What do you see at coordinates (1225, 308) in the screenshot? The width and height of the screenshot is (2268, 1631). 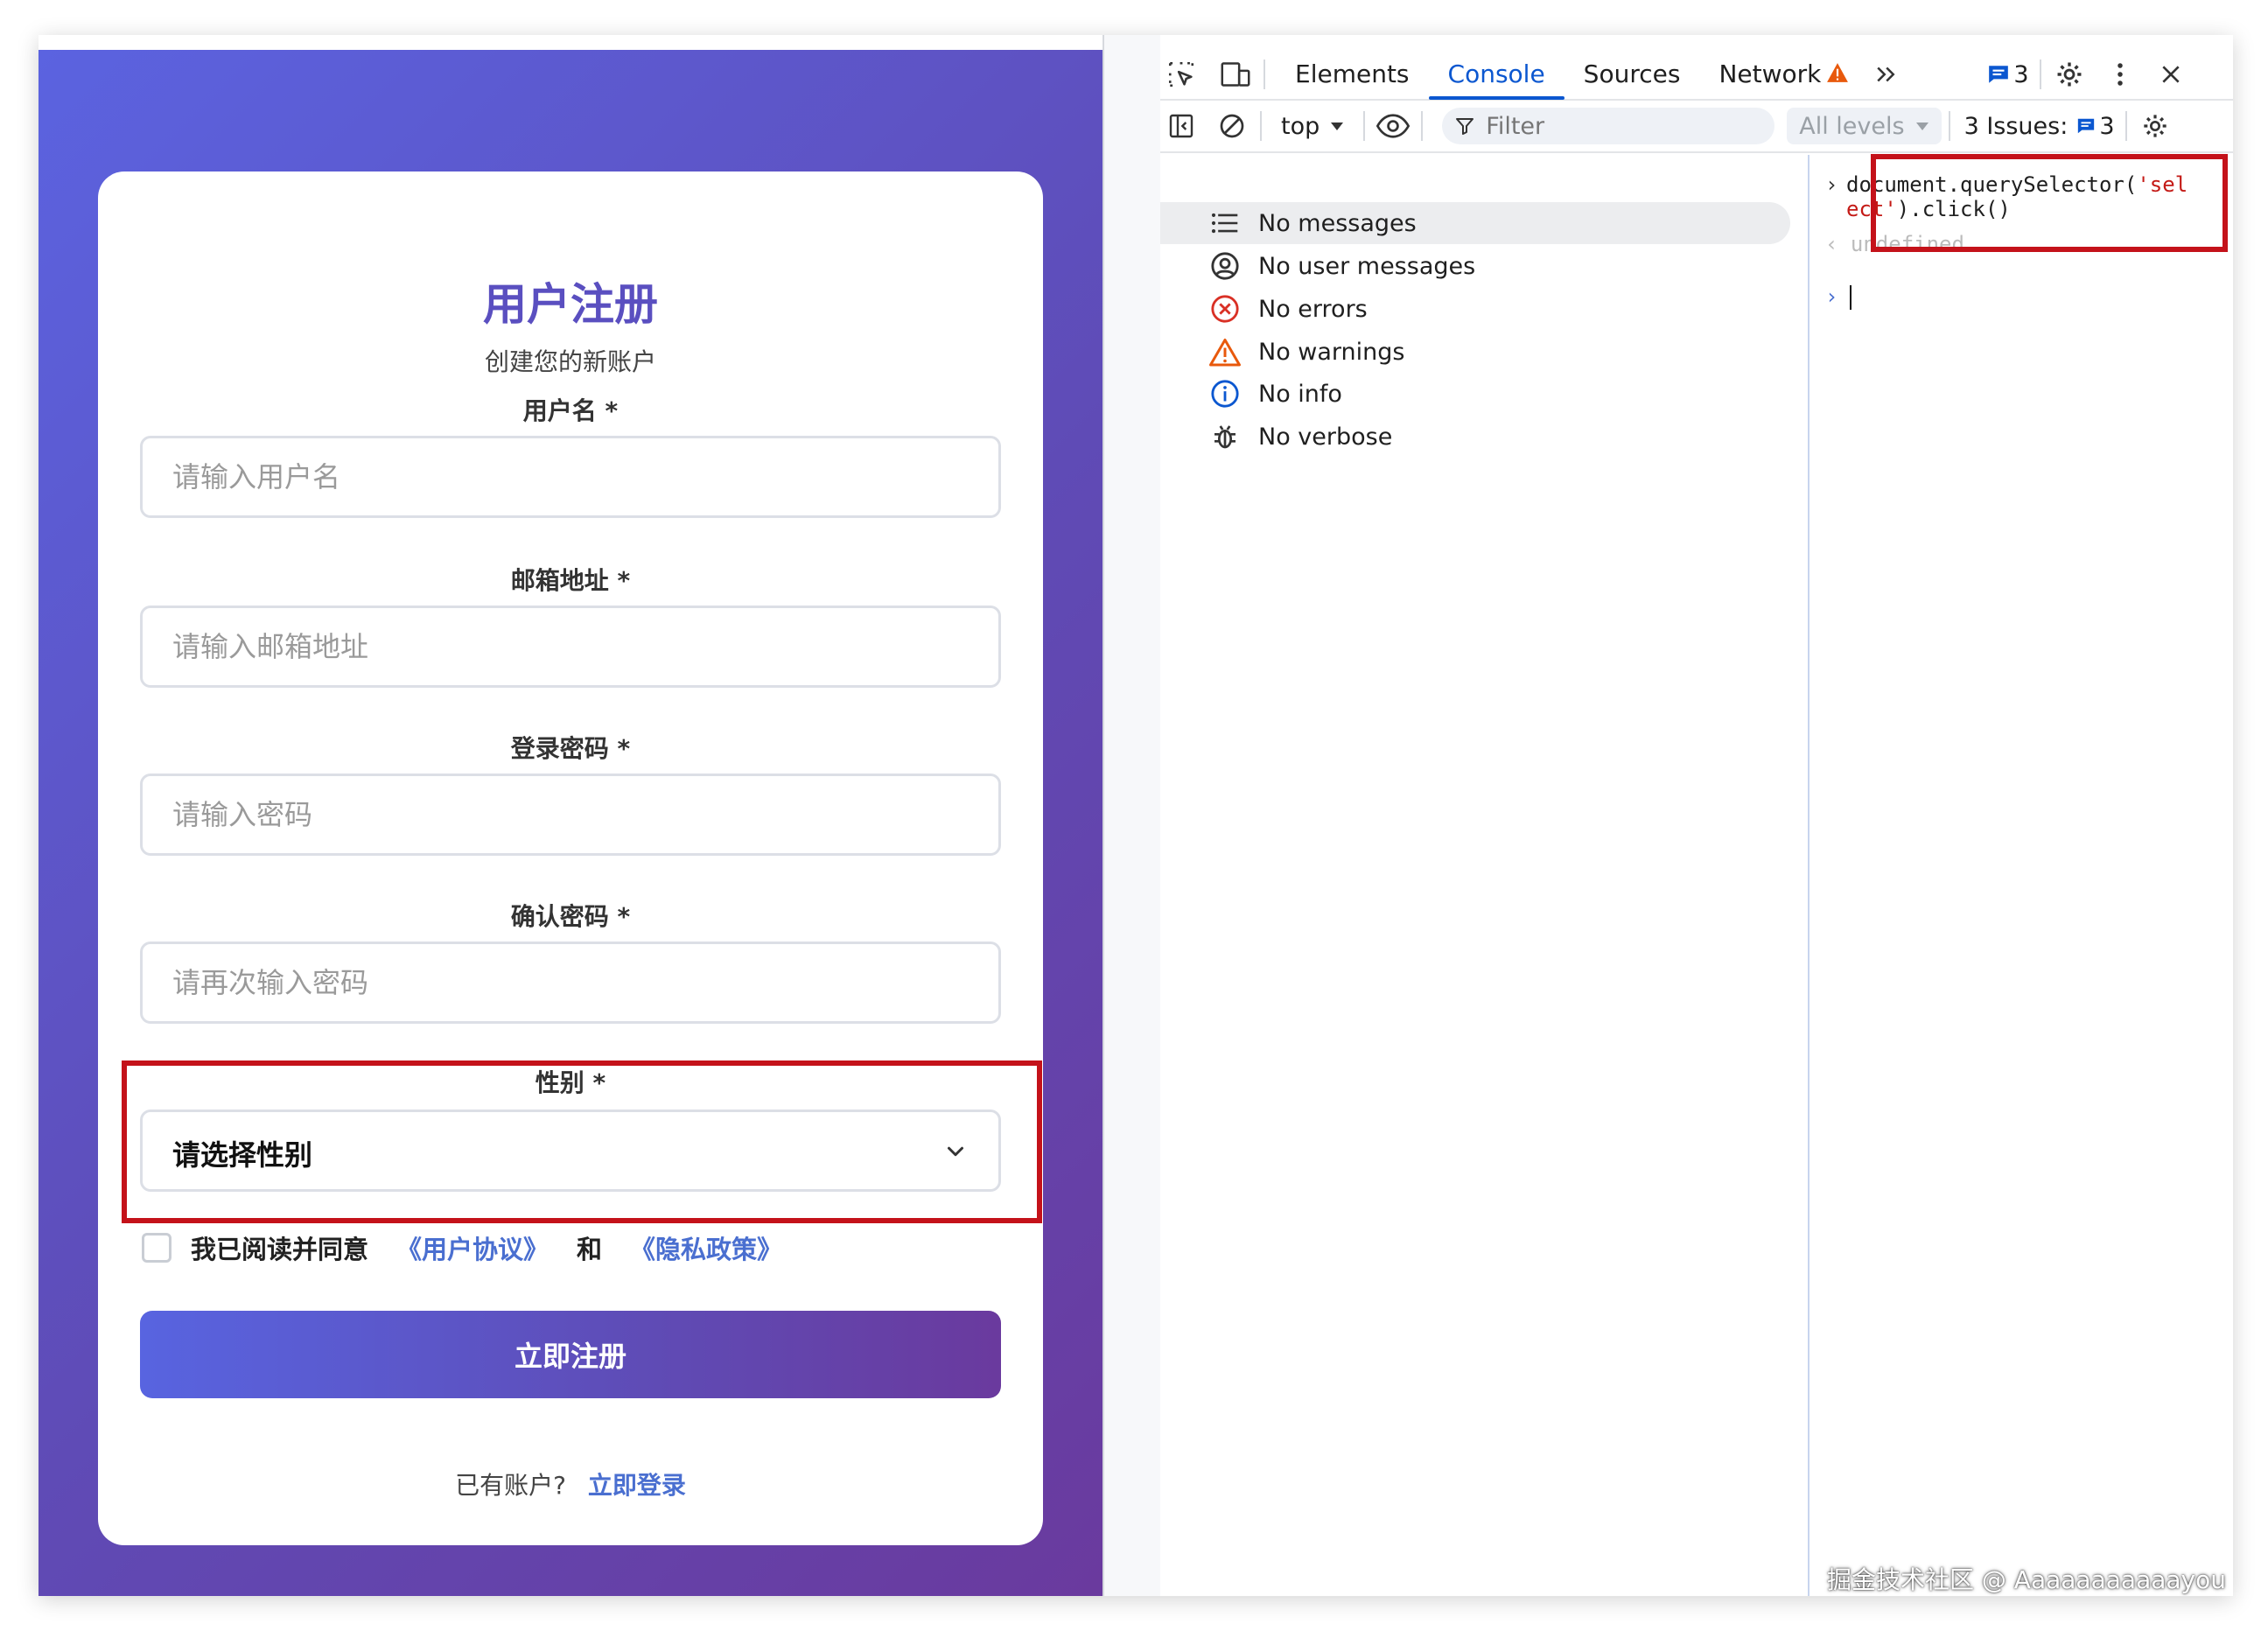 I see `error-icon` at bounding box center [1225, 308].